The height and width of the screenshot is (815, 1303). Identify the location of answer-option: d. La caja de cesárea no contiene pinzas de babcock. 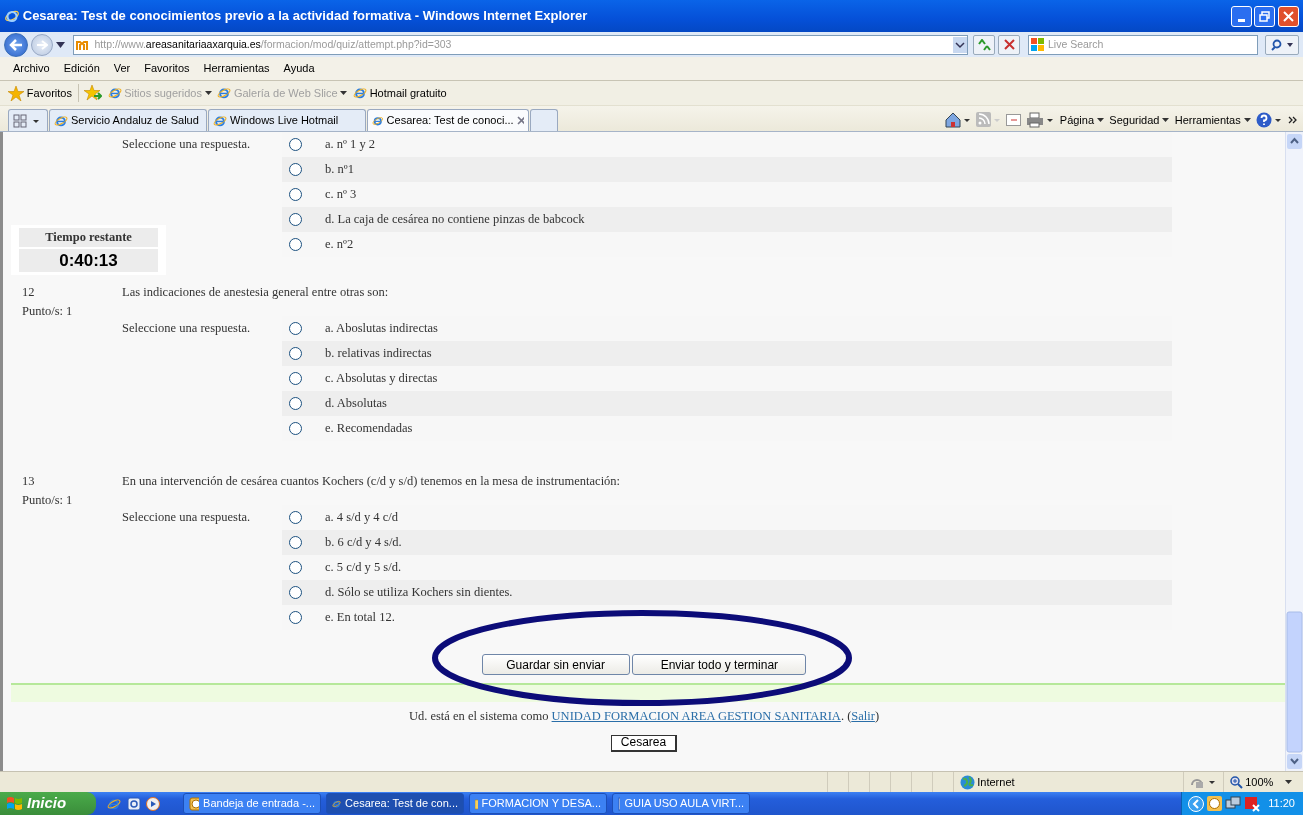
(455, 219).